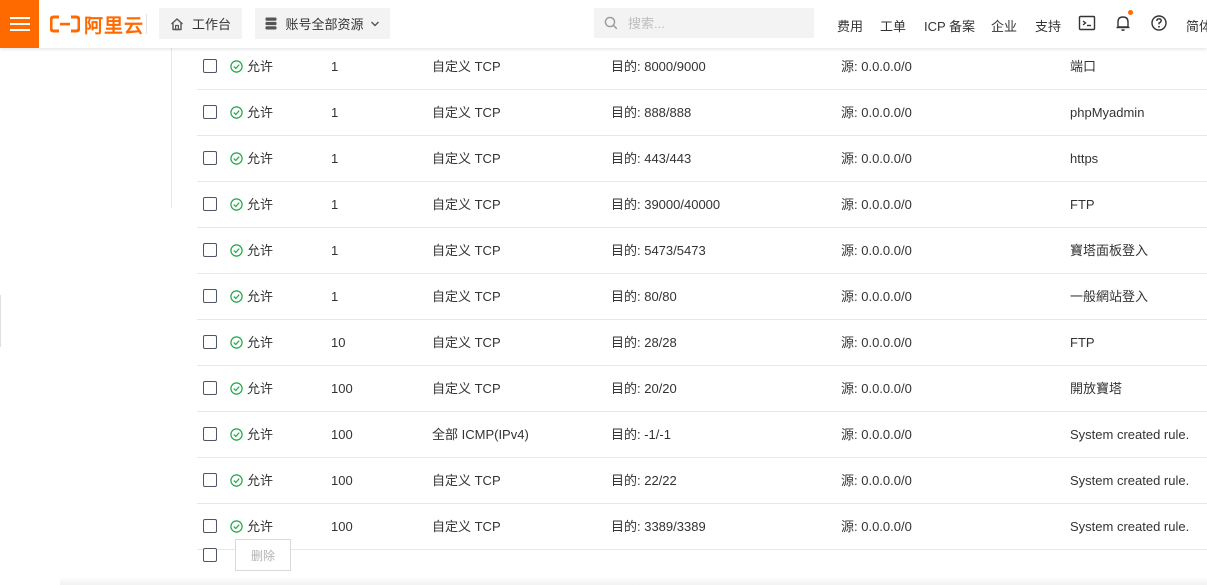  What do you see at coordinates (1096, 388) in the screenshot?
I see `description-cell: 開放寶塔` at bounding box center [1096, 388].